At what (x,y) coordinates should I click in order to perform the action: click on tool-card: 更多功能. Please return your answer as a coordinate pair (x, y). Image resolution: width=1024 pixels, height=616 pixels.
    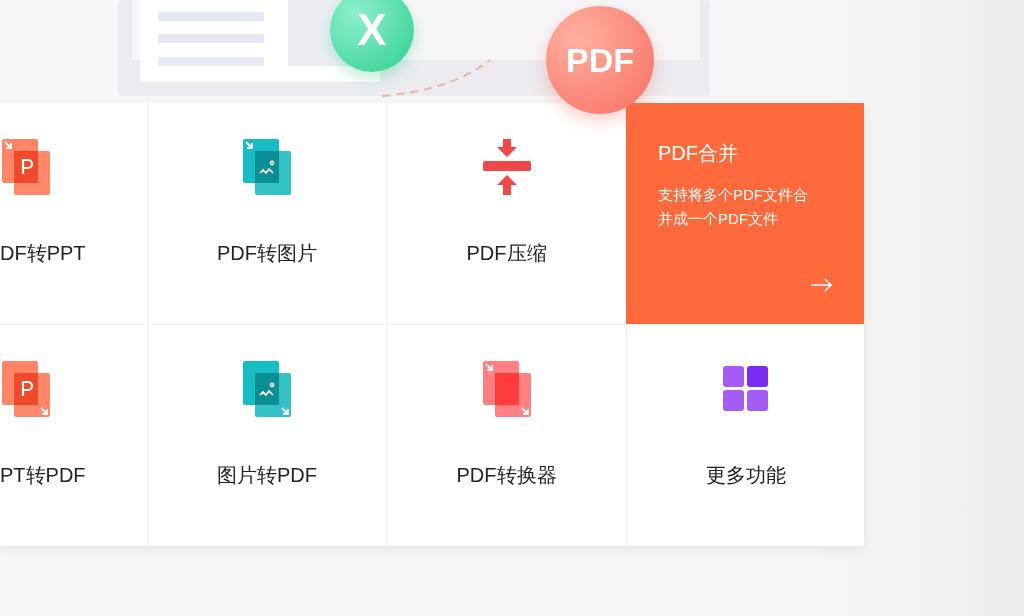
    Looking at the image, I should click on (745, 435).